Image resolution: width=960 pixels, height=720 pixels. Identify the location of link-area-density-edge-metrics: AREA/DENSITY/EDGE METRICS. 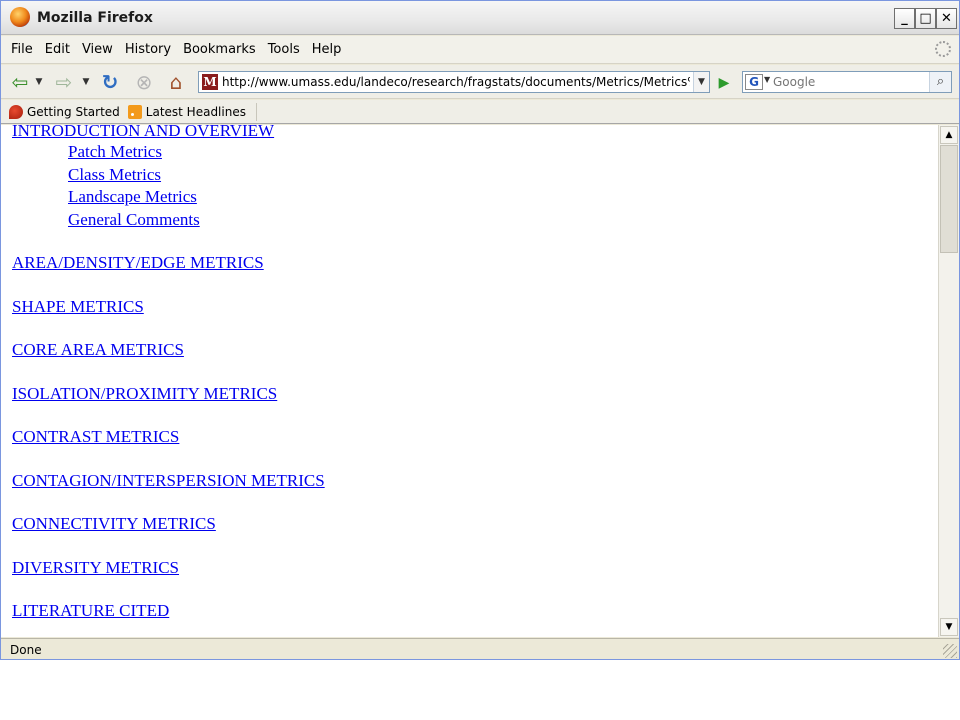
(168, 263).